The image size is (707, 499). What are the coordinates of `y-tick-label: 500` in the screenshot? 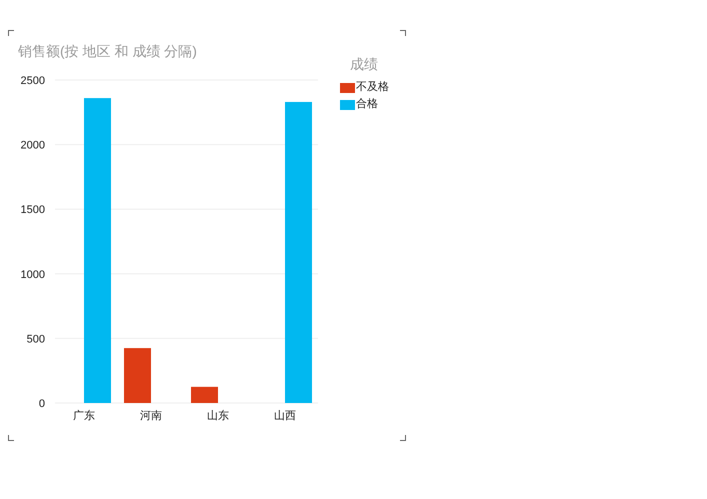 It's located at (35, 339).